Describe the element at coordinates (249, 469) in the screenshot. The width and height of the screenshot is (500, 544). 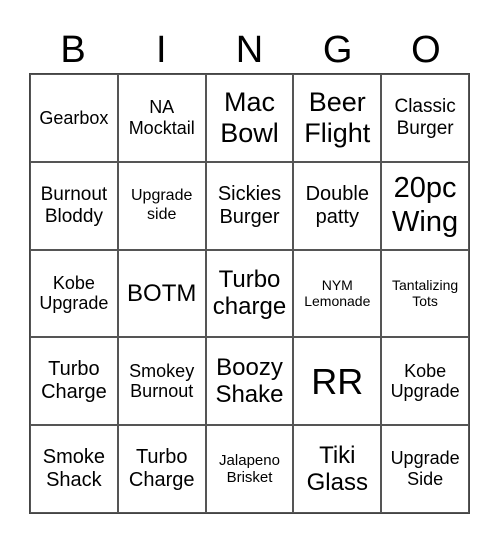
I see `bingo-cell: Jalapeno Brisket` at that location.